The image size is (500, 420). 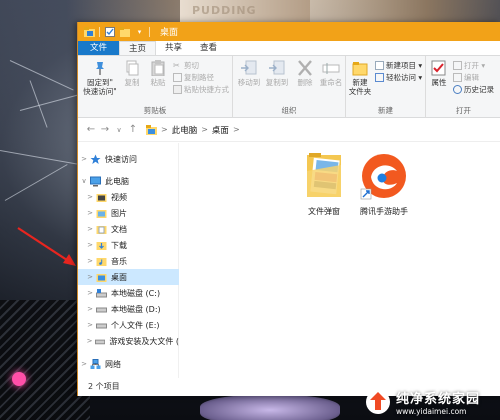 What do you see at coordinates (91, 129) in the screenshot?
I see `back-arrow-icon: ←` at bounding box center [91, 129].